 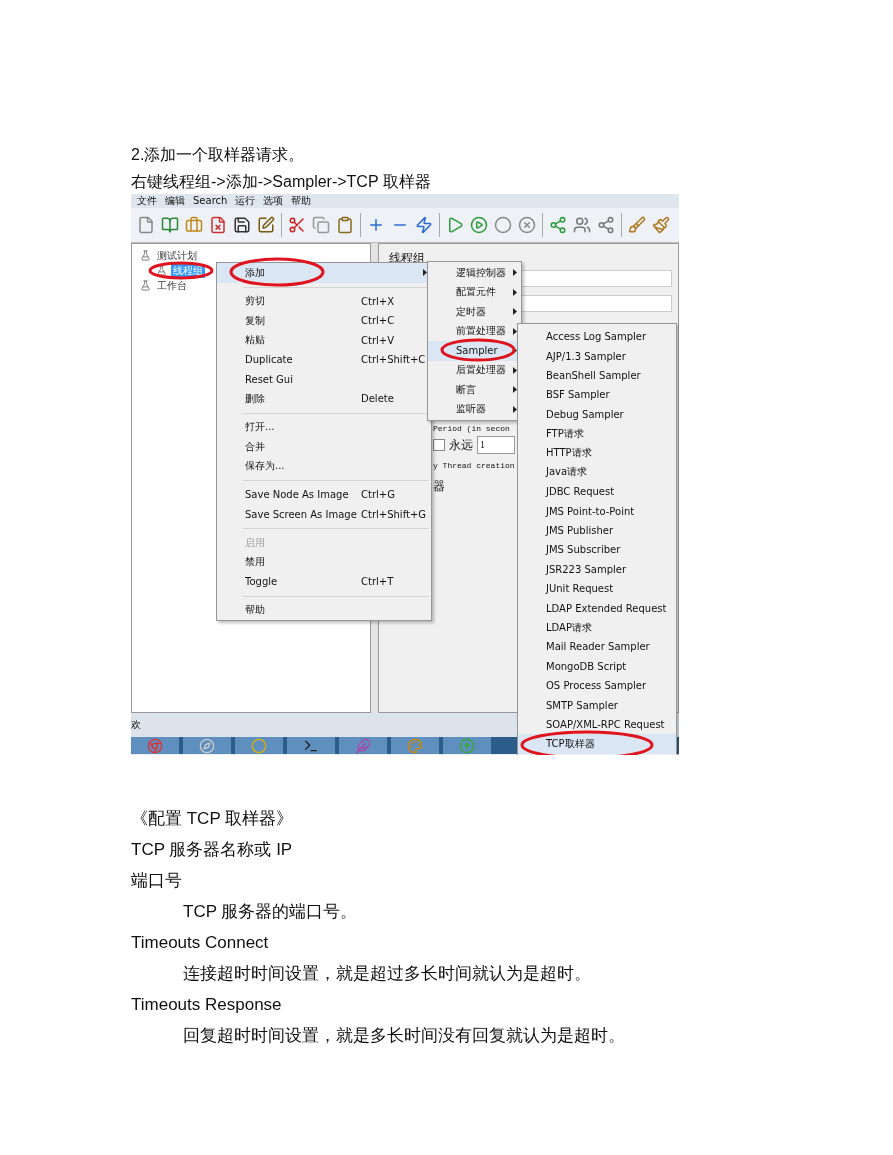 What do you see at coordinates (403, 1036) in the screenshot?
I see `field-description: 回复超时时间设置，就是多长时间没有回复就认为是超时。` at bounding box center [403, 1036].